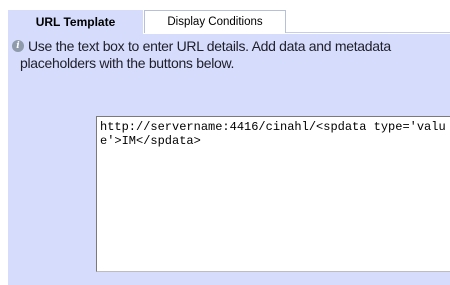 The image size is (450, 285). Describe the element at coordinates (215, 21) in the screenshot. I see `tab-display-conditions: Display Conditions` at that location.